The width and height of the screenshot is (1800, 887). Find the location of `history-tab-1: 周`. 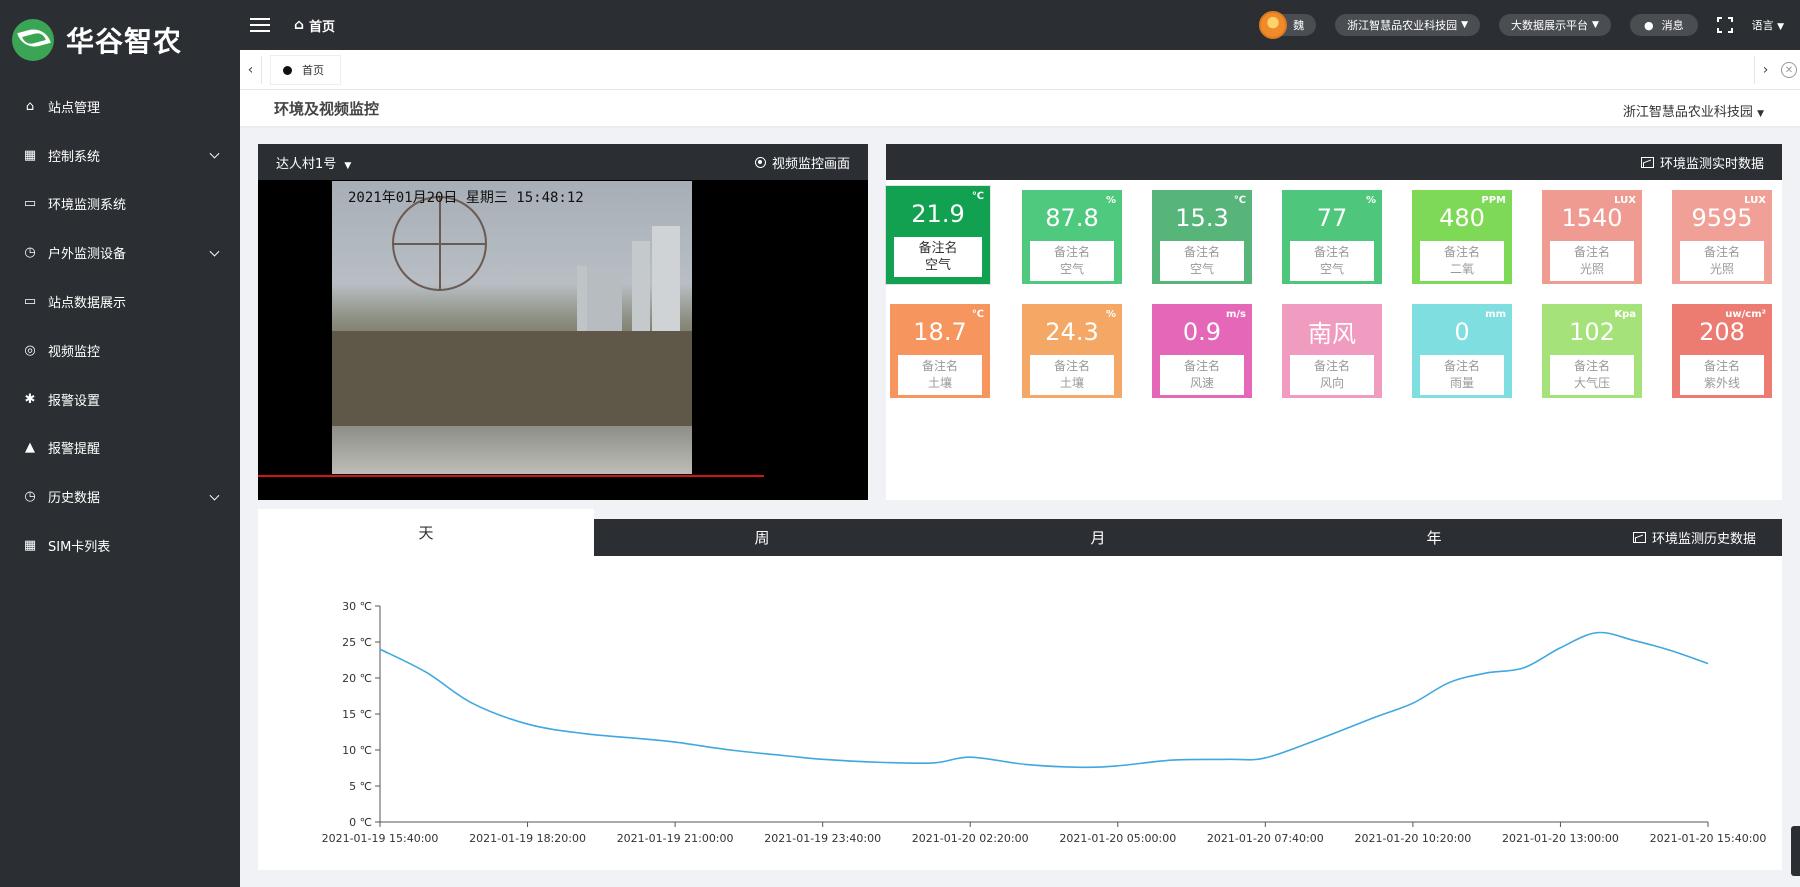

history-tab-1: 周 is located at coordinates (762, 537).